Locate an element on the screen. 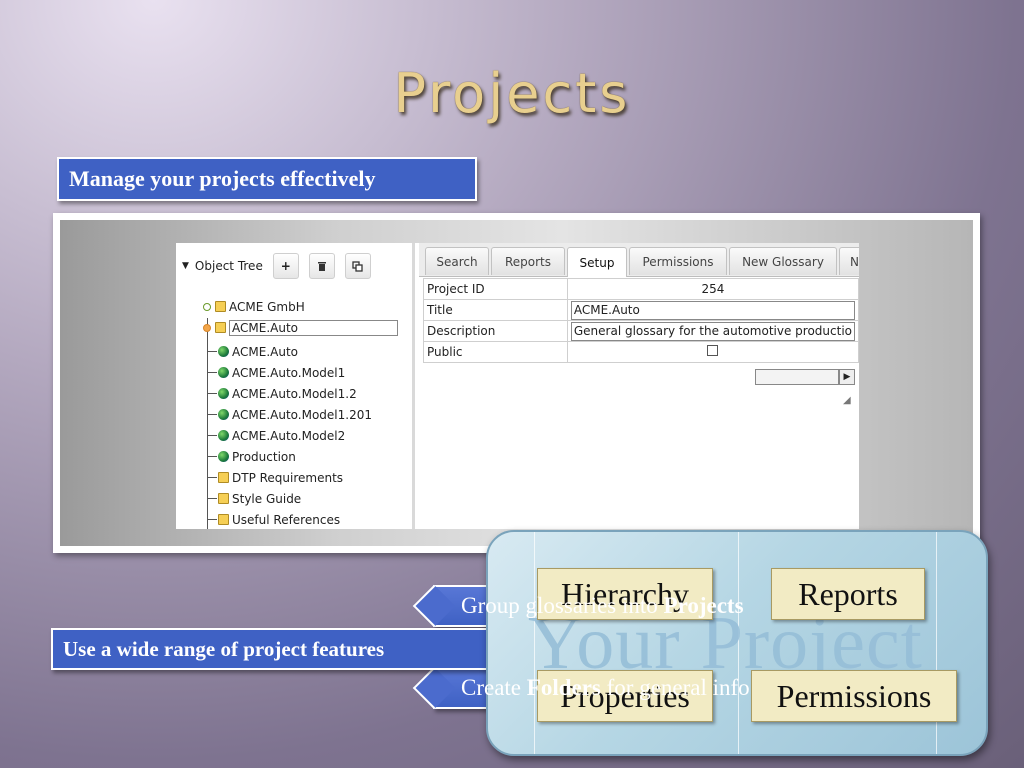 The image size is (1024, 768). callout-manage-projects-text: Manage your projects effectively is located at coordinates (222, 178).